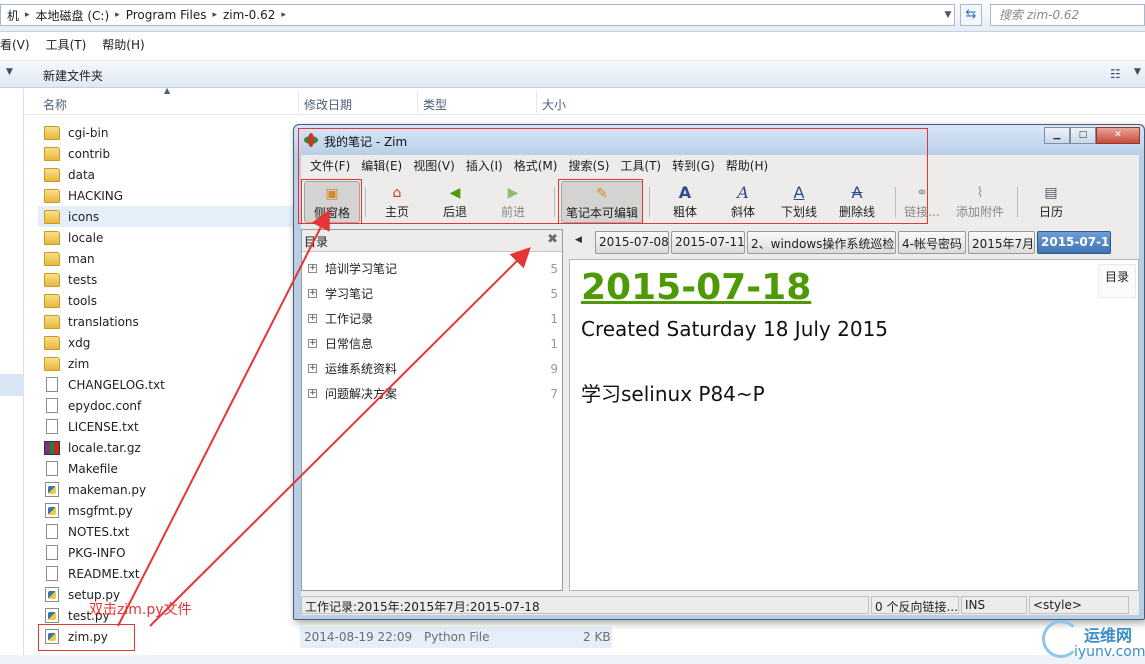 The height and width of the screenshot is (664, 1145). I want to click on index-item: + 培训学习笔记 5, so click(432, 268).